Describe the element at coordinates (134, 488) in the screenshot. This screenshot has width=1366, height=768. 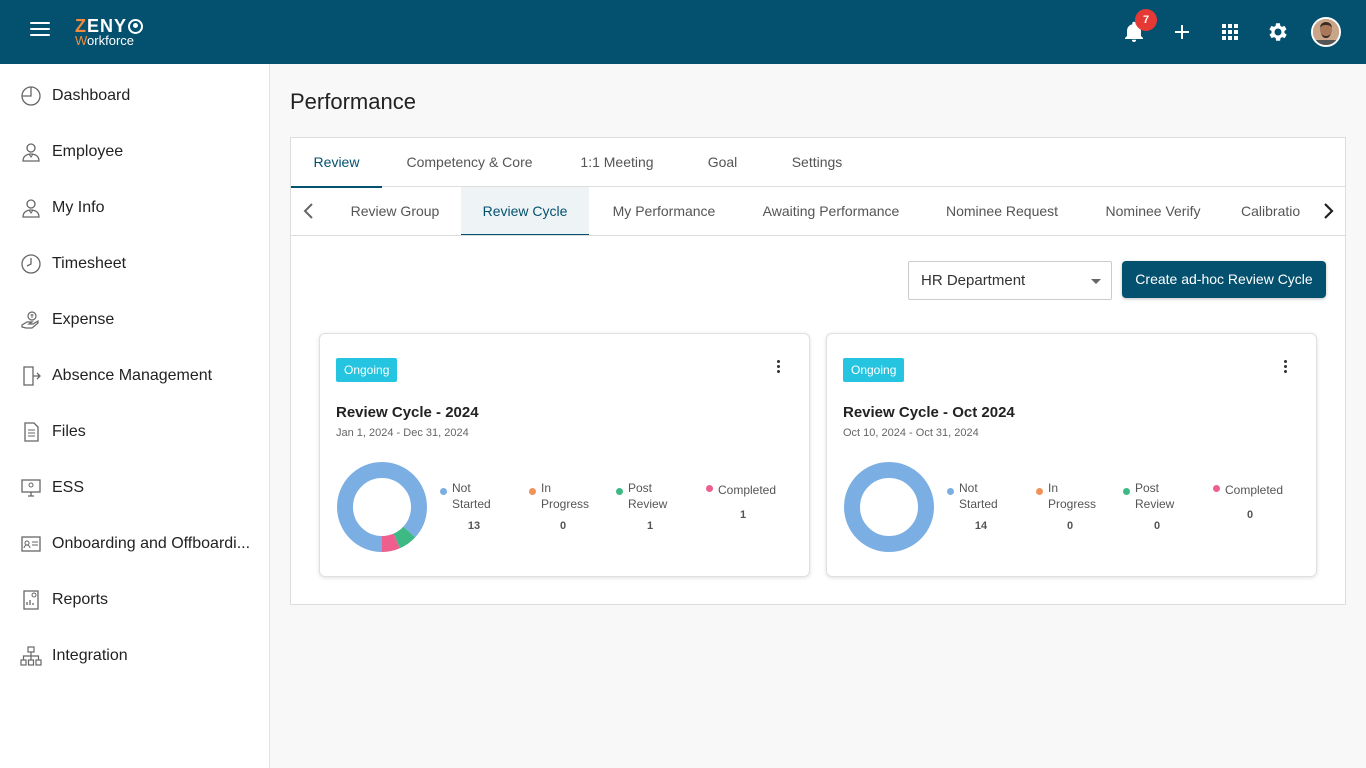
I see `sidebar-item-ess: ESS` at that location.